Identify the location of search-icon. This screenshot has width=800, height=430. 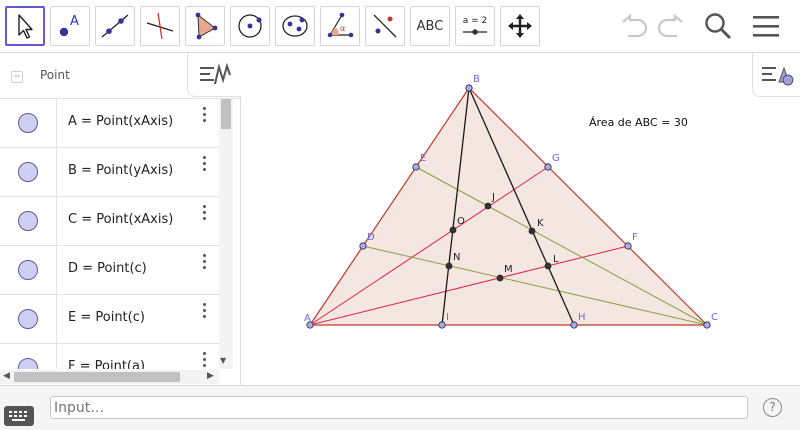
(718, 26).